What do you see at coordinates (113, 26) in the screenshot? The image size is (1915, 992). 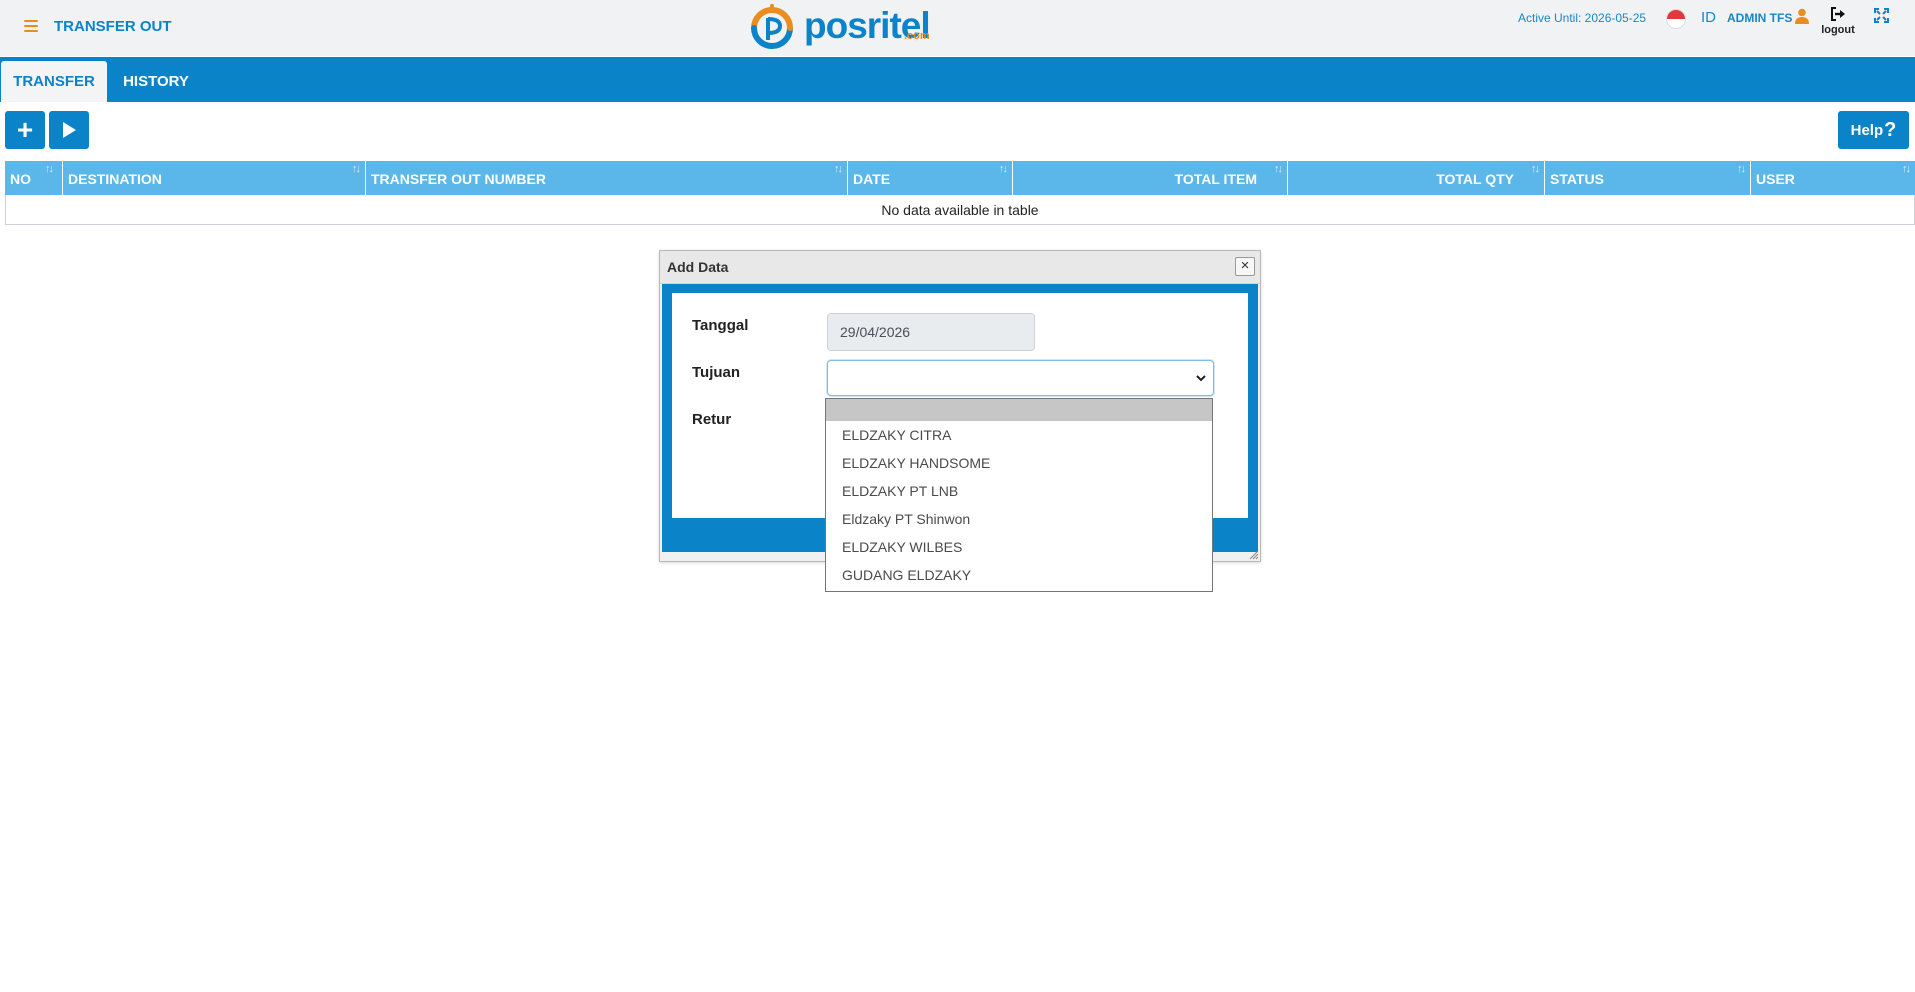 I see `page-title: TRANSFER OUT` at bounding box center [113, 26].